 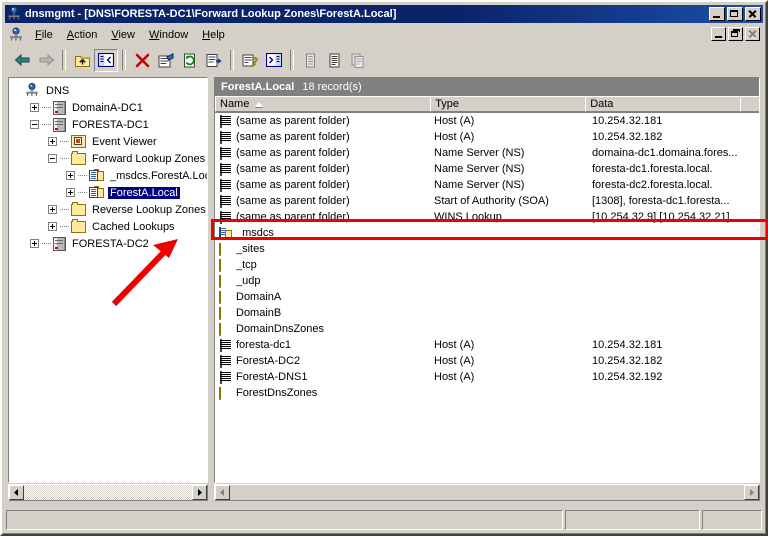 I want to click on toolbar: ?, so click(x=384, y=60).